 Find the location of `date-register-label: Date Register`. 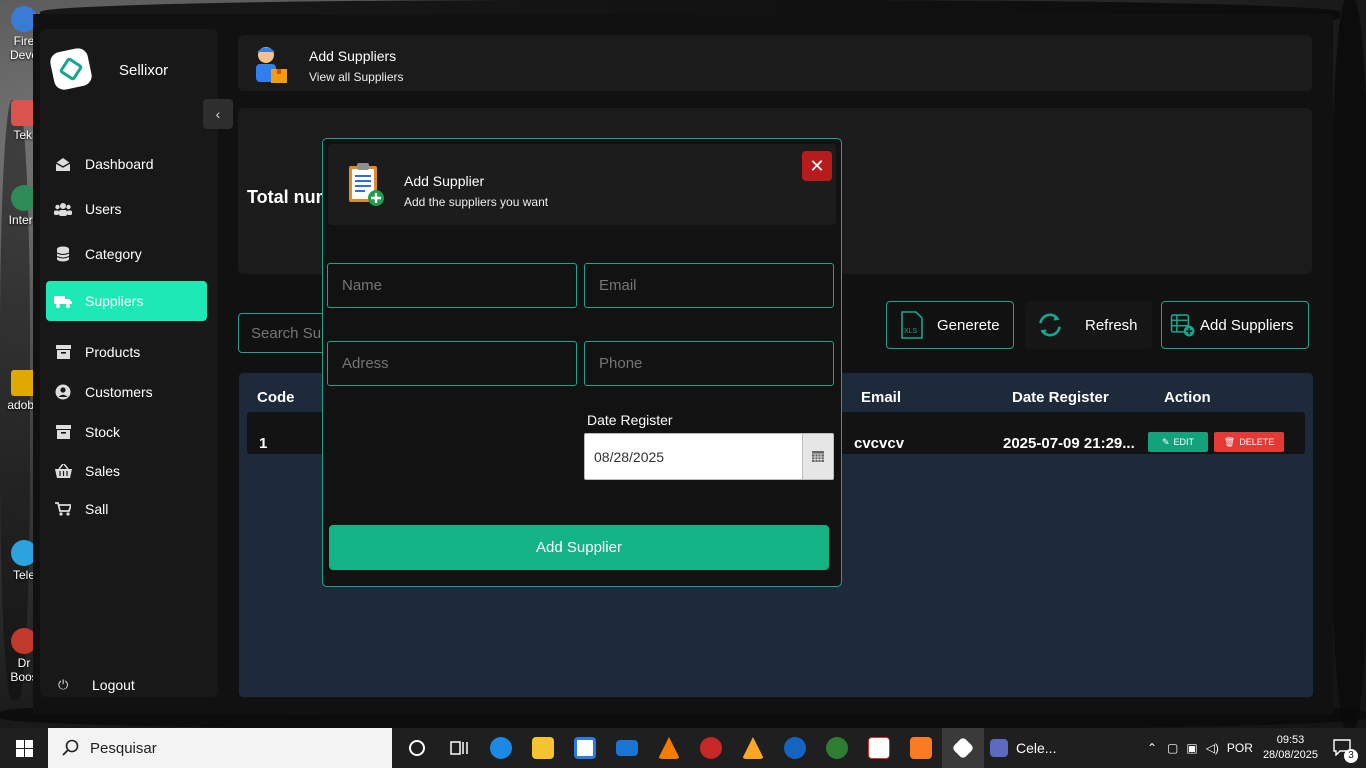

date-register-label: Date Register is located at coordinates (630, 420).